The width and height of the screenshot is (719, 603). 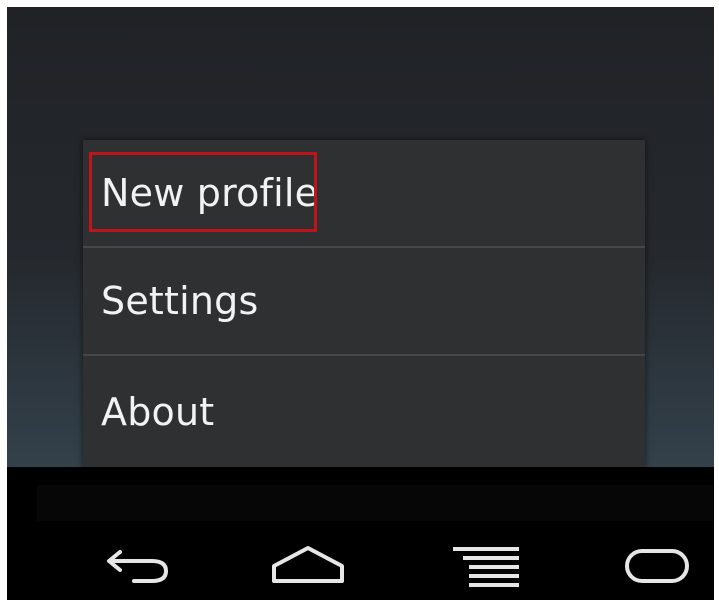 I want to click on menu-item-label: New profile, so click(x=210, y=193).